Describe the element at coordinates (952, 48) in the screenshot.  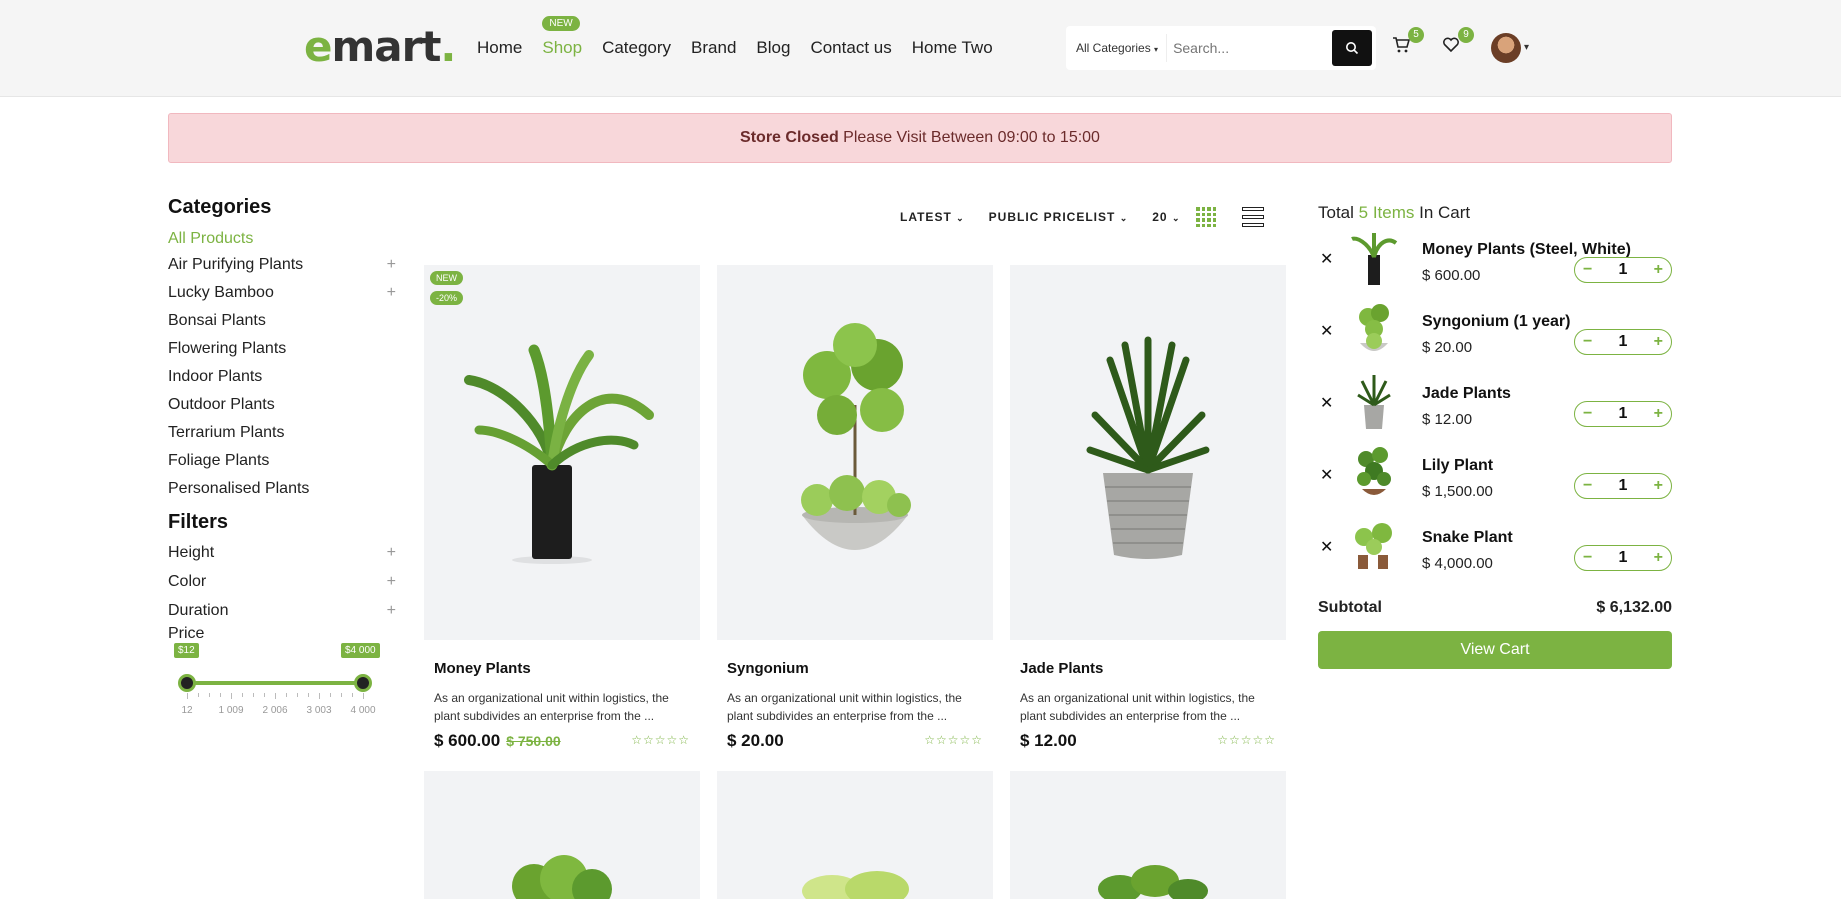
I see `nav-home-two: Home Two` at that location.